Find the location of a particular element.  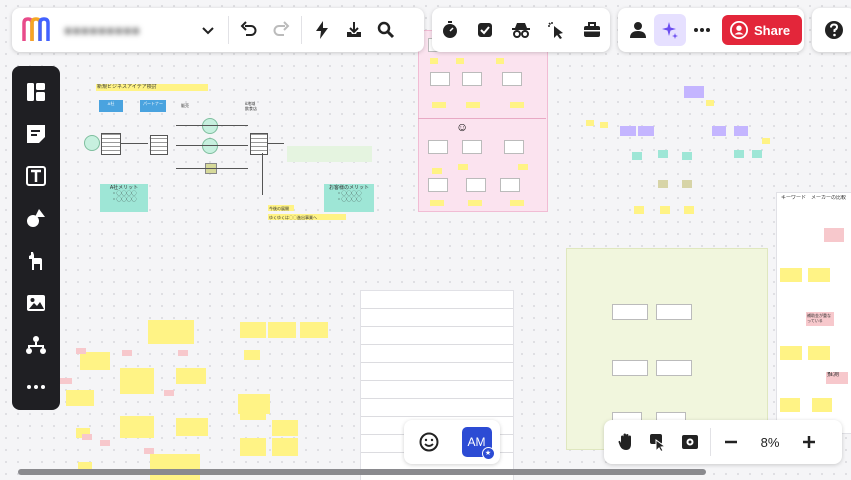

cursor-click-icon is located at coordinates (557, 30).